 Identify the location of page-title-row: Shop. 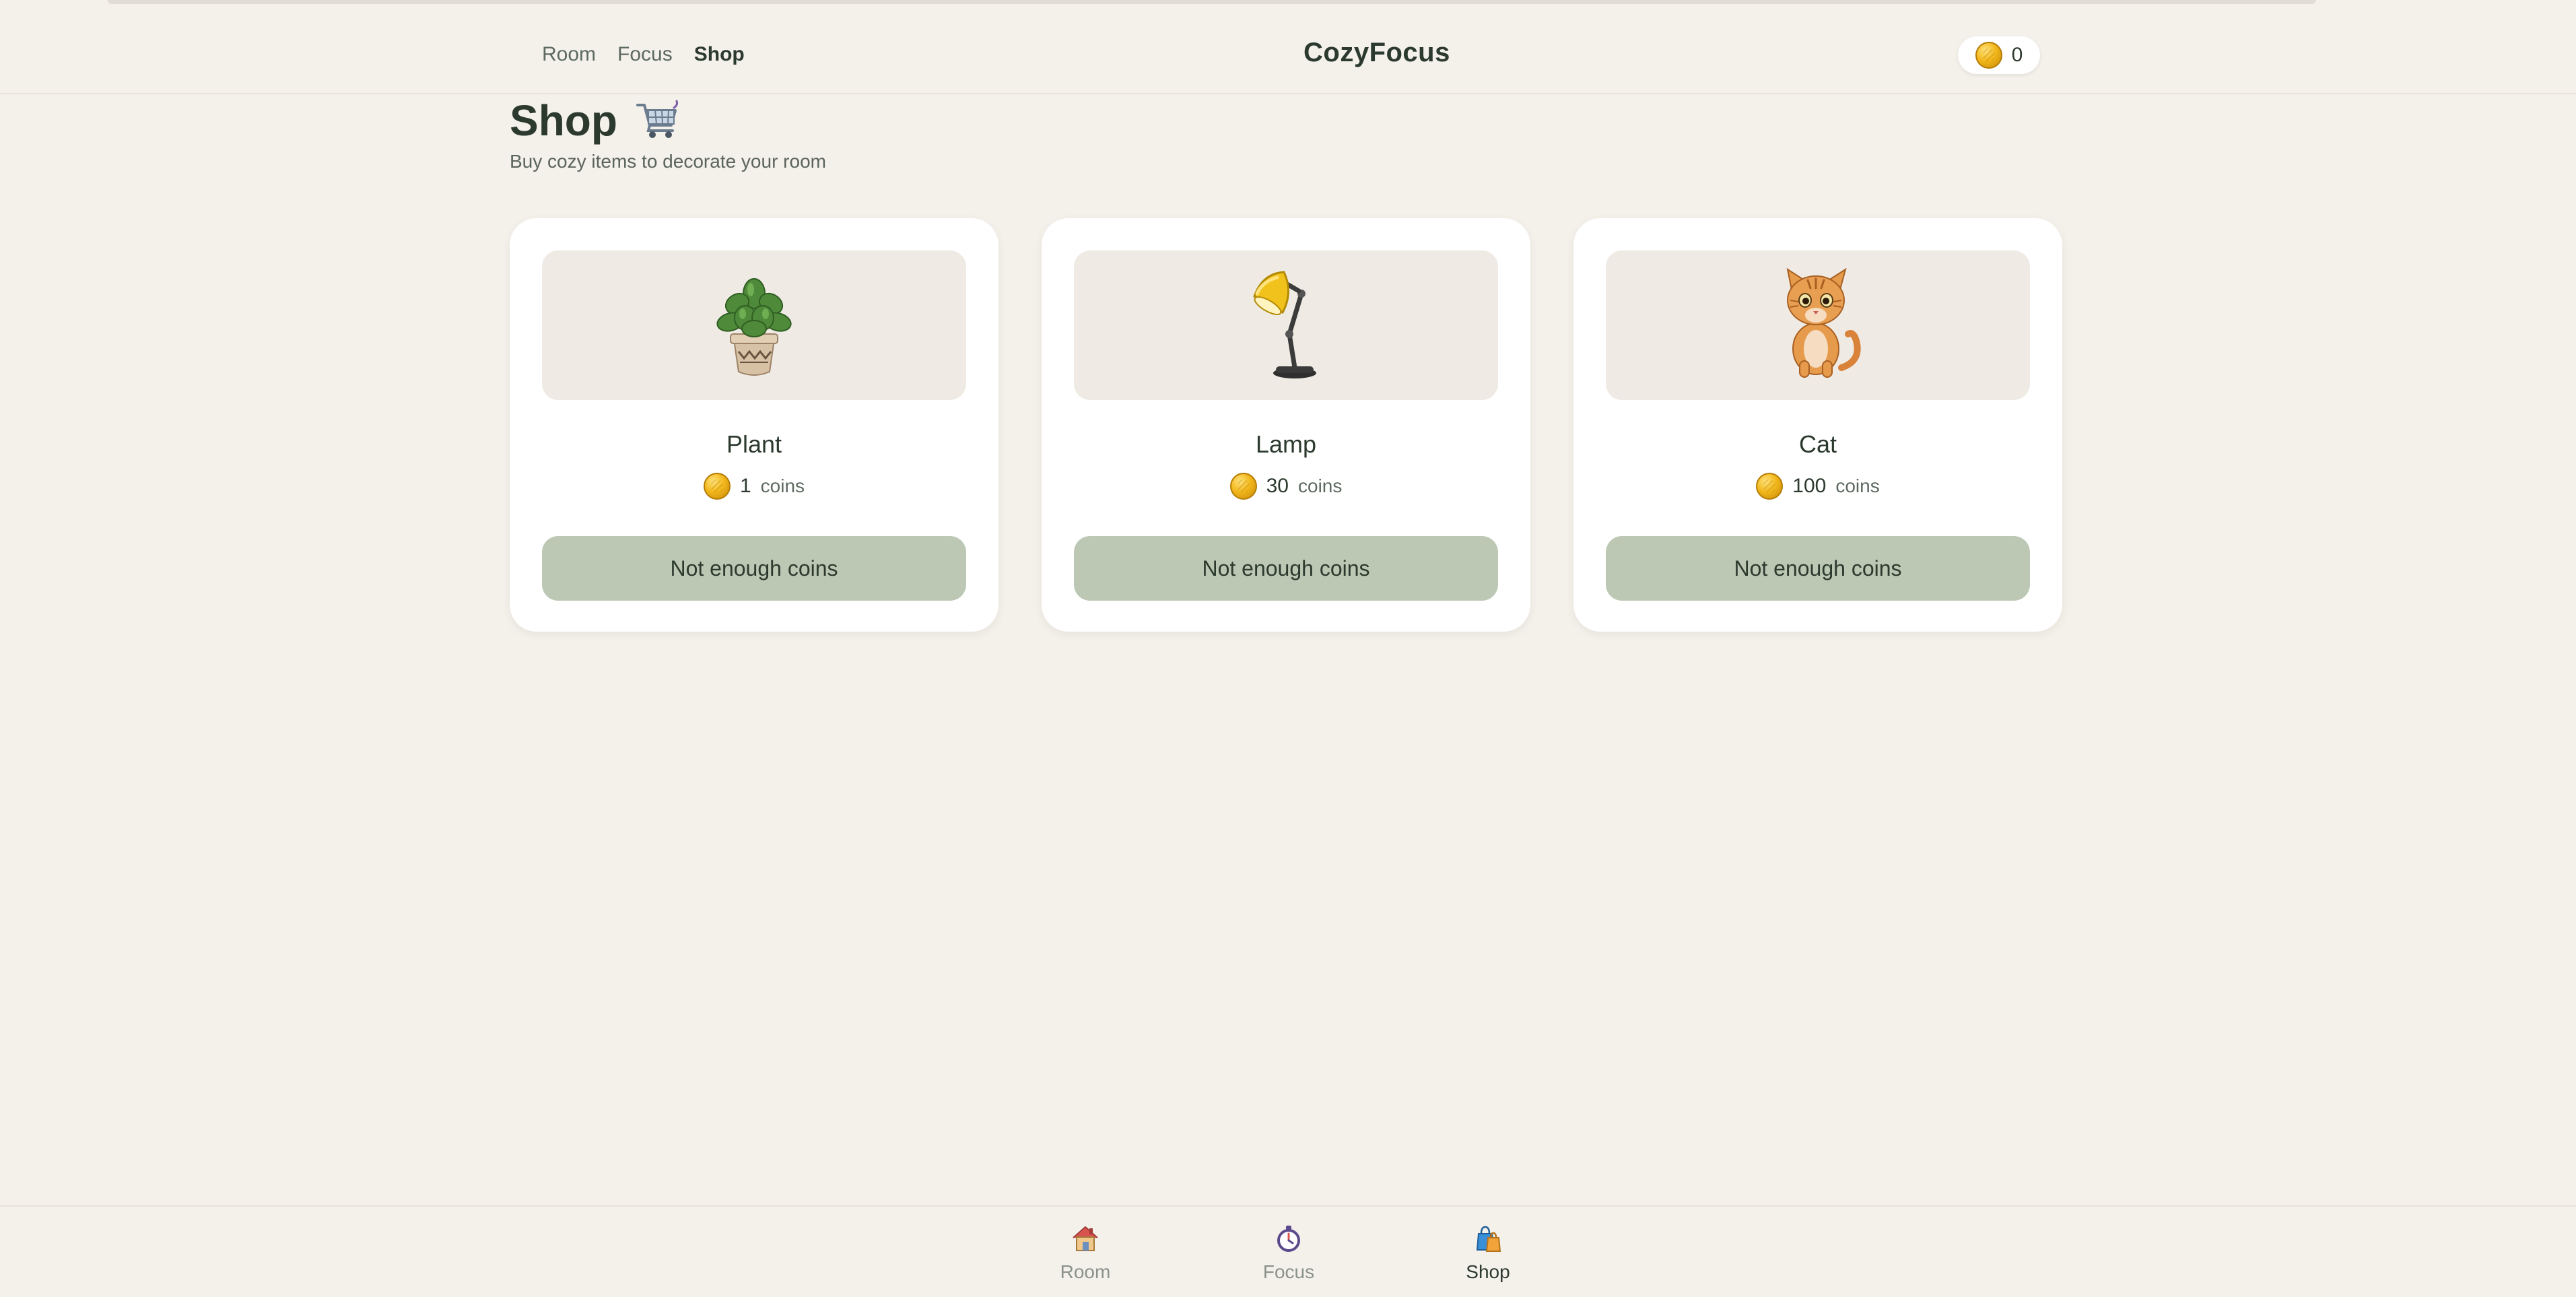
(594, 120).